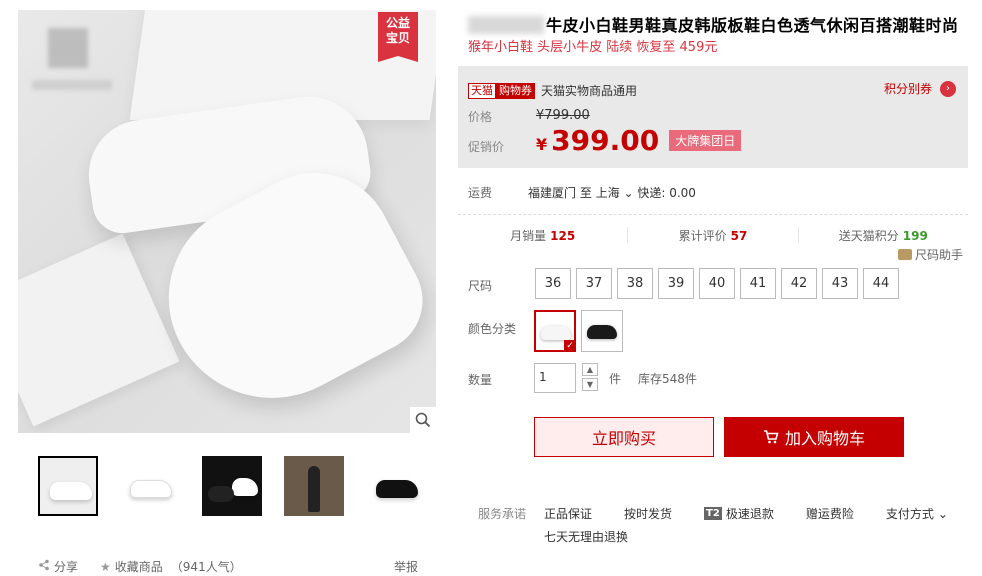 This screenshot has width=982, height=576. I want to click on share-link: 分享, so click(58, 566).